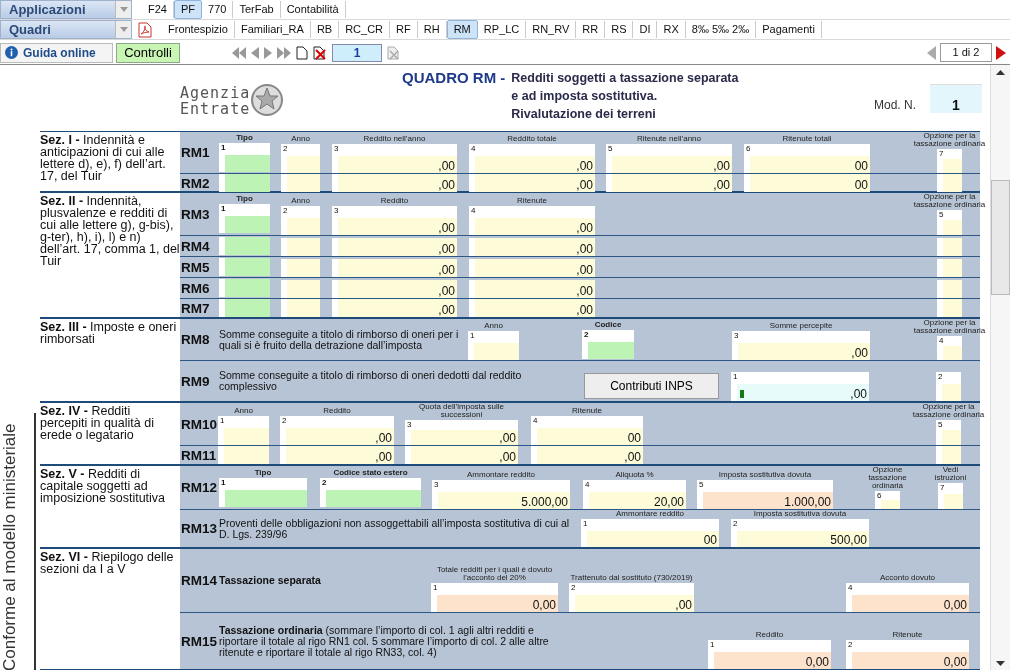 This screenshot has width=1010, height=670. Describe the element at coordinates (462, 29) in the screenshot. I see `tab: RM` at that location.